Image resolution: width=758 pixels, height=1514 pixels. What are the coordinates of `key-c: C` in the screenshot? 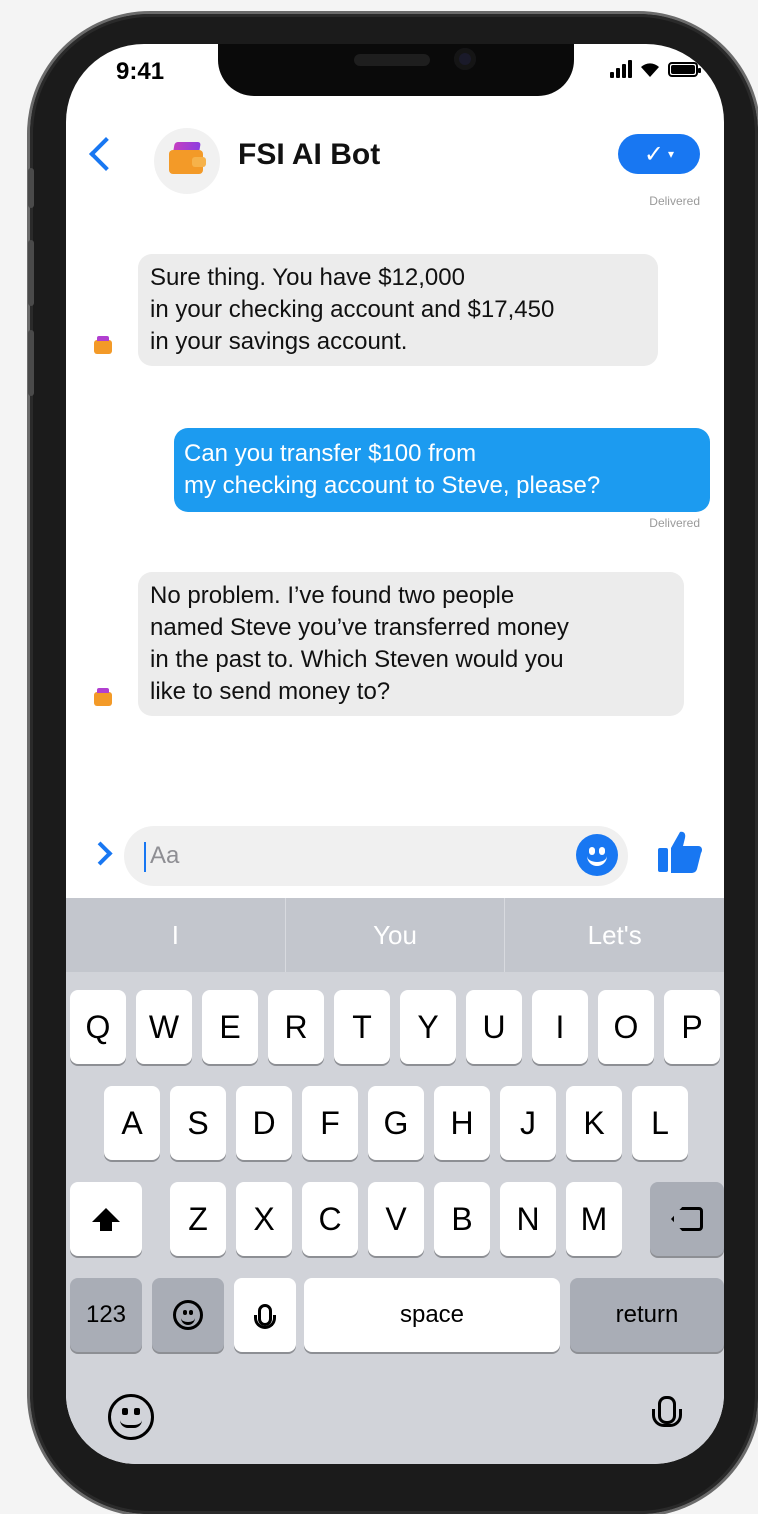 It's located at (330, 1219).